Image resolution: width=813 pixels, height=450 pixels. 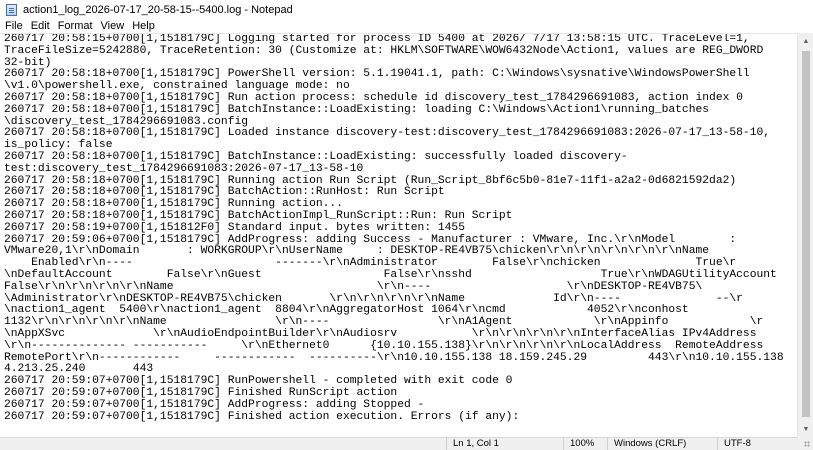 I want to click on menu-format: Format, so click(x=75, y=26).